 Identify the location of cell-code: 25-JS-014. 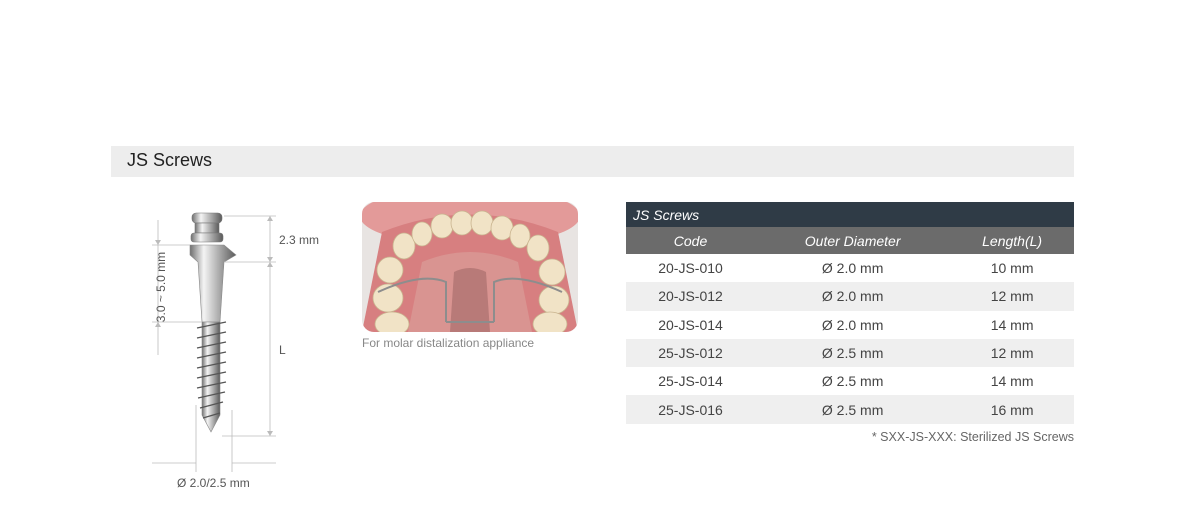
(691, 381).